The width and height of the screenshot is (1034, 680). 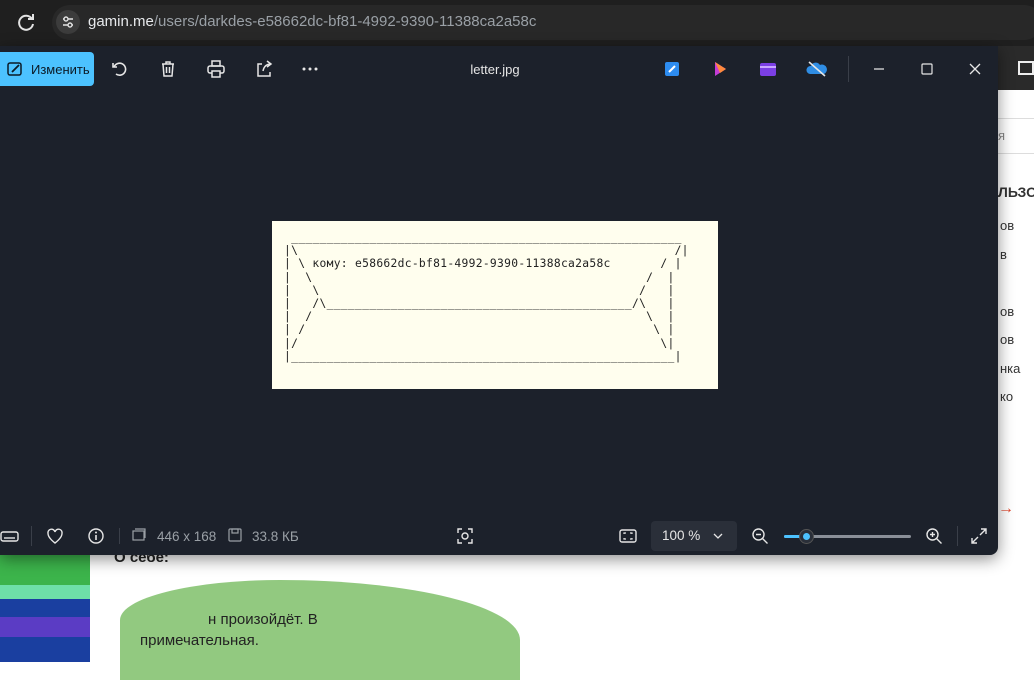 I want to click on background-search-field: я, so click(x=1016, y=136).